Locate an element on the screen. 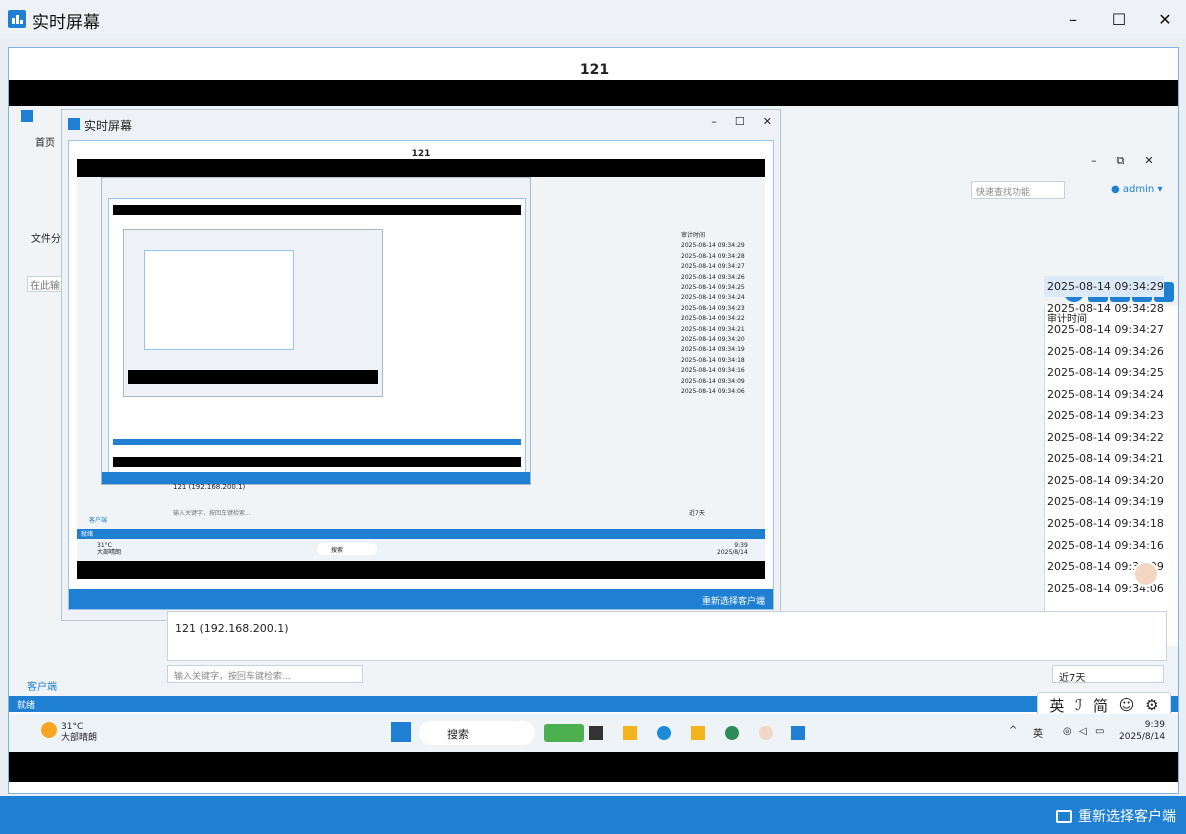 This screenshot has height=834, width=1186. audit-row: 2025-08-14 09:34:24 is located at coordinates (1104, 394).